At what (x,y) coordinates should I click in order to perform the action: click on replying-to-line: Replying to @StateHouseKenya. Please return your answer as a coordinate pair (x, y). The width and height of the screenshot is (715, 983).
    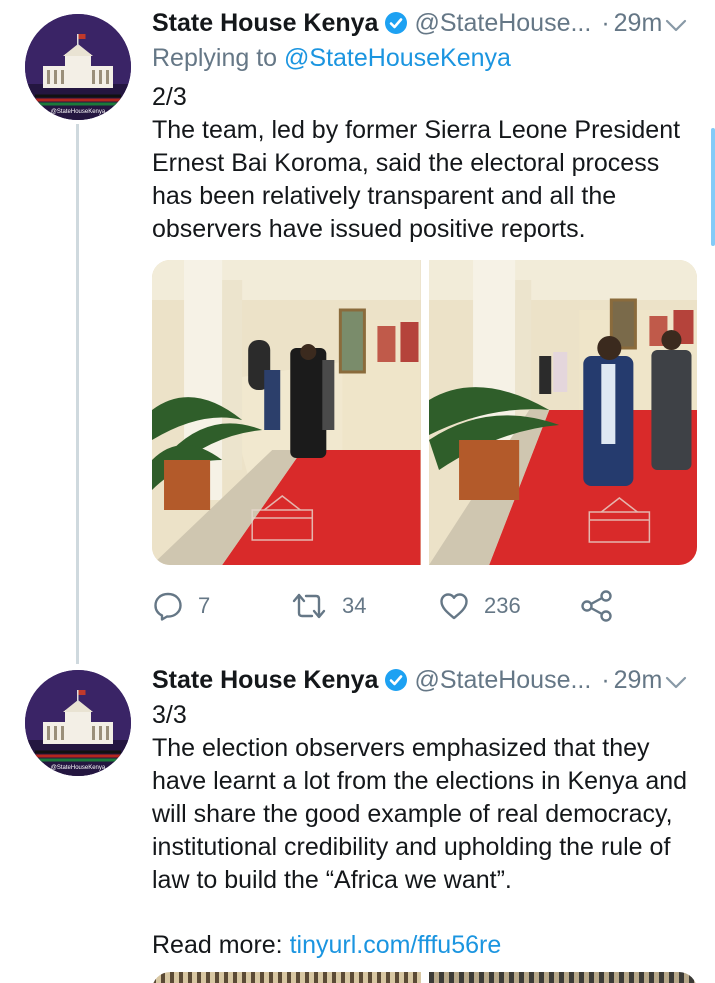
    Looking at the image, I should click on (424, 58).